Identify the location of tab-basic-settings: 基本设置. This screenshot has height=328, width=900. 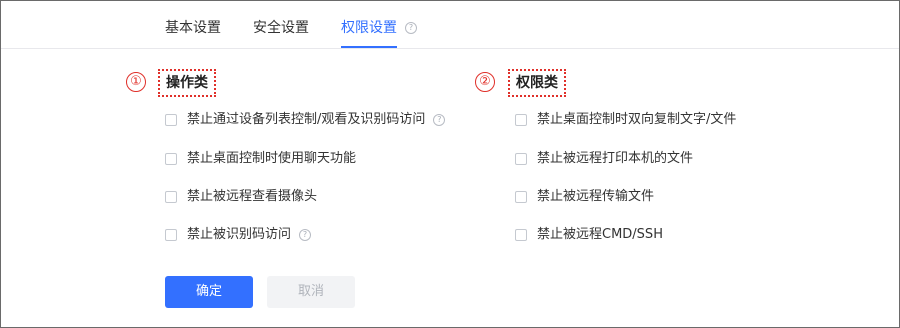
(193, 28).